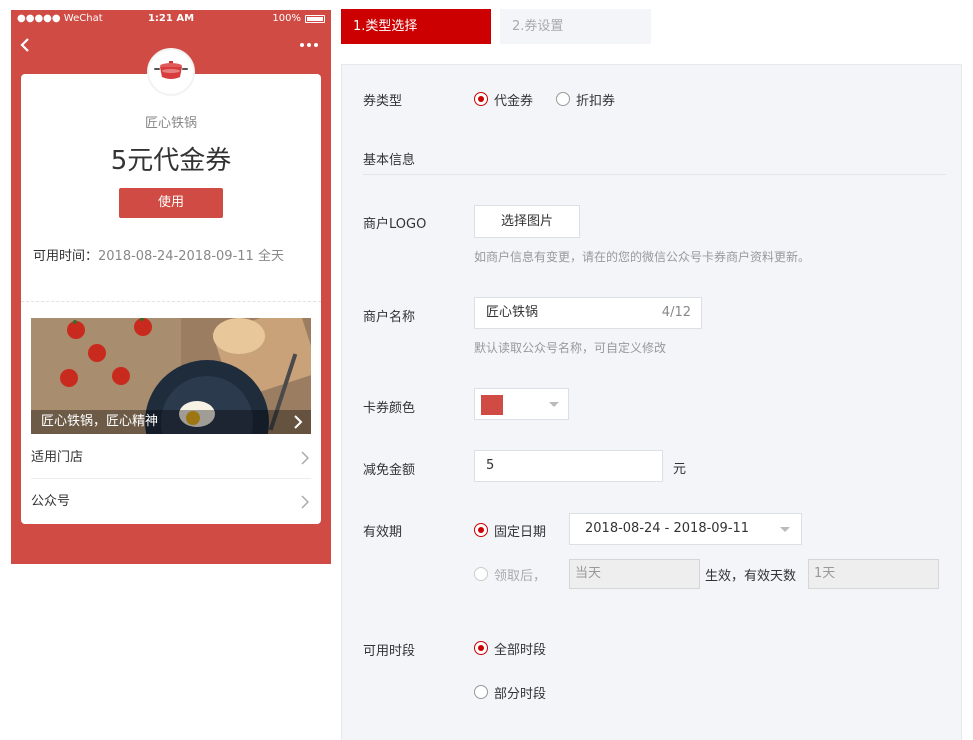  Describe the element at coordinates (654, 174) in the screenshot. I see `section-divider` at that location.